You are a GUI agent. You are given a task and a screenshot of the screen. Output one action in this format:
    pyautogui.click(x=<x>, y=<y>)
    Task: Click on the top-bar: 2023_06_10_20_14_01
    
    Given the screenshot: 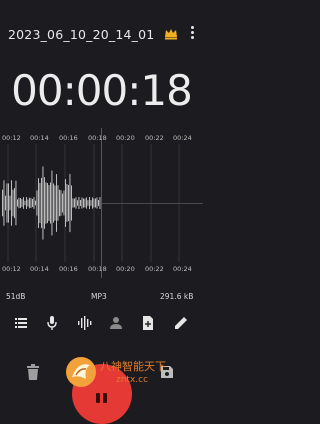 What is the action you would take?
    pyautogui.click(x=101, y=31)
    